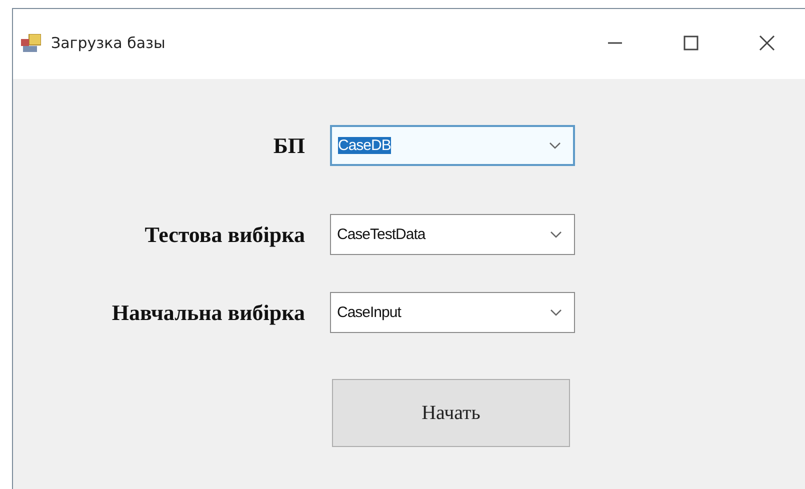 This screenshot has width=805, height=489. Describe the element at coordinates (224, 235) in the screenshot. I see `field-label: Тестова вибірка` at that location.